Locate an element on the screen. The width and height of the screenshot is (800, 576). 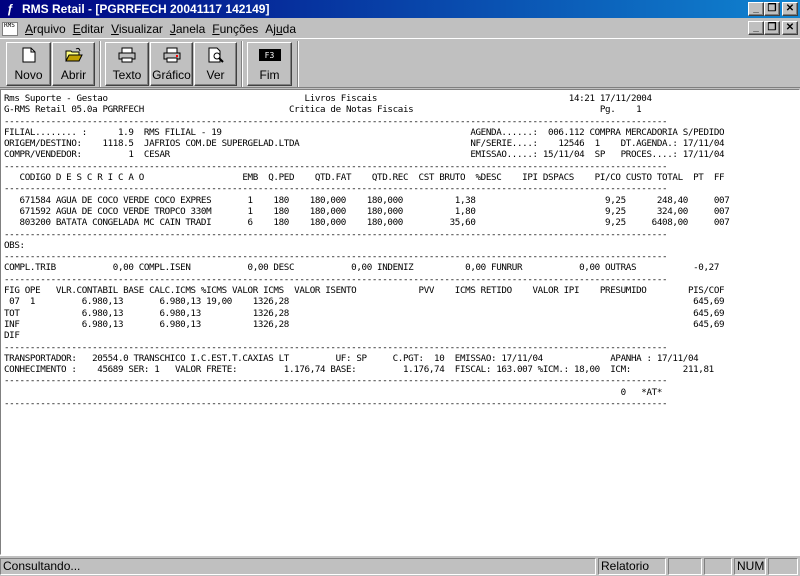
menu-visualizar-accel: V is located at coordinates (115, 28).